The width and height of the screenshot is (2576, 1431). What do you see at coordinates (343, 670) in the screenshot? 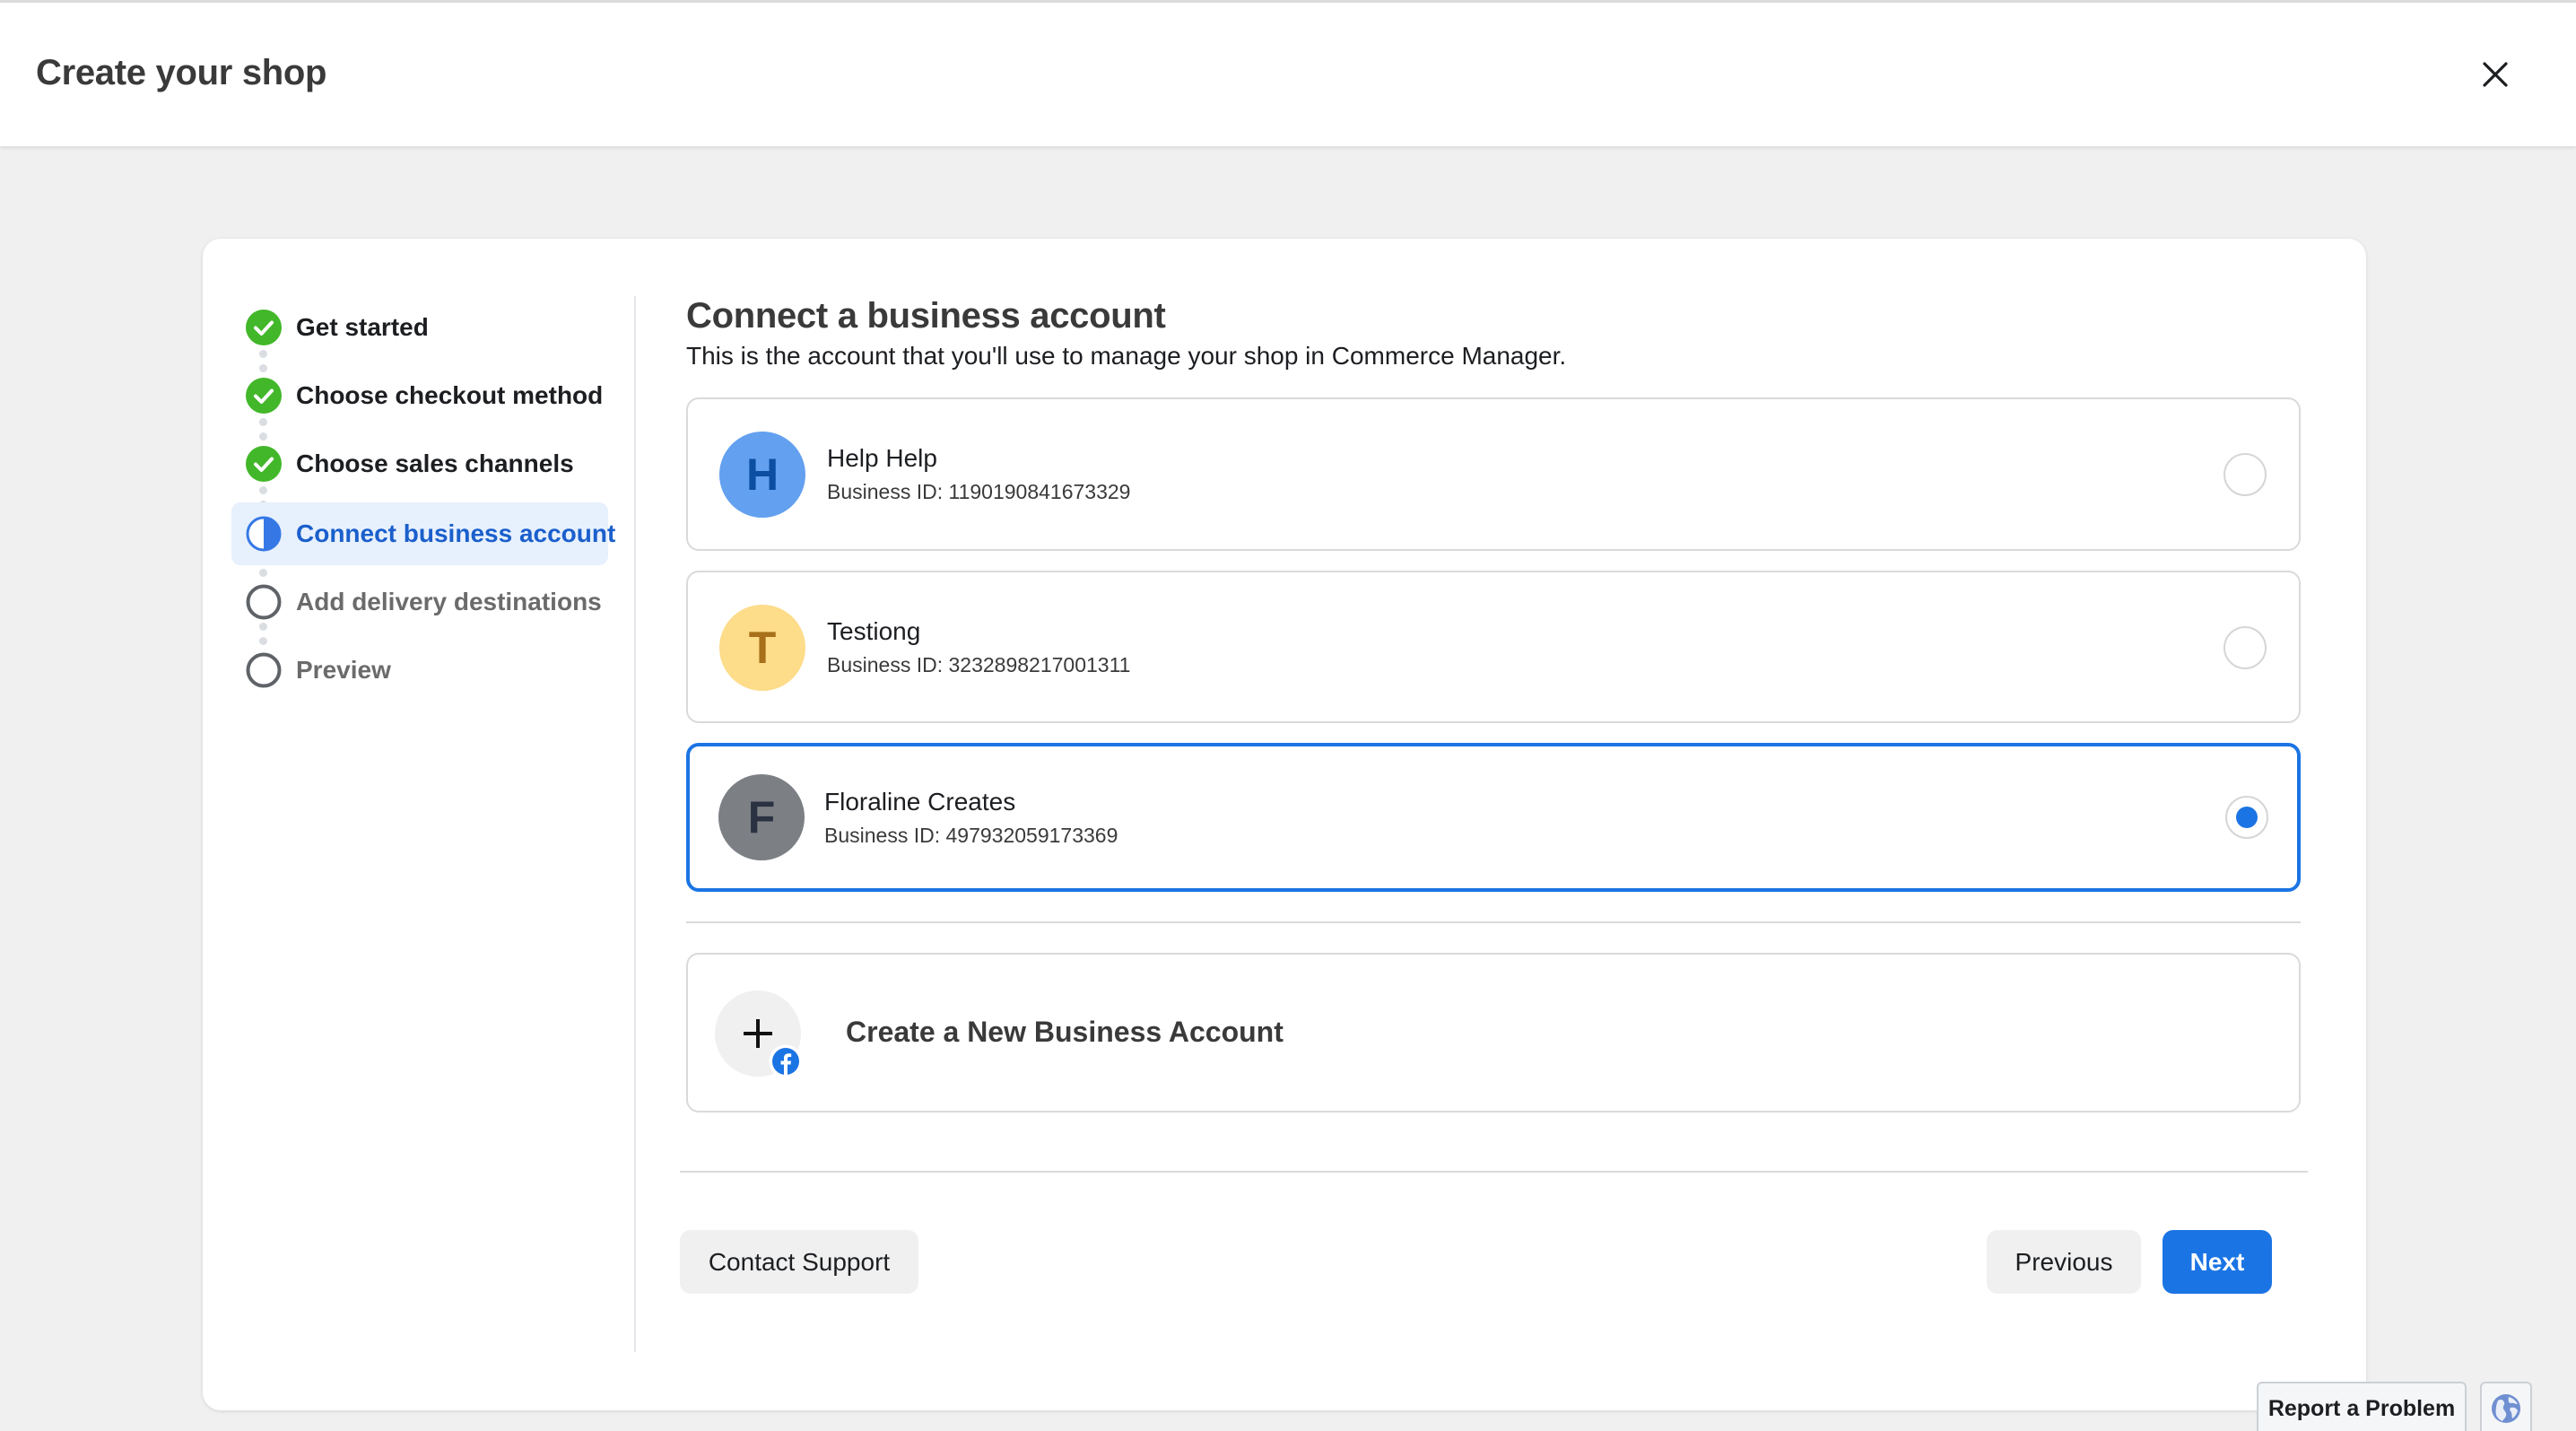
I see `step-label: Preview` at bounding box center [343, 670].